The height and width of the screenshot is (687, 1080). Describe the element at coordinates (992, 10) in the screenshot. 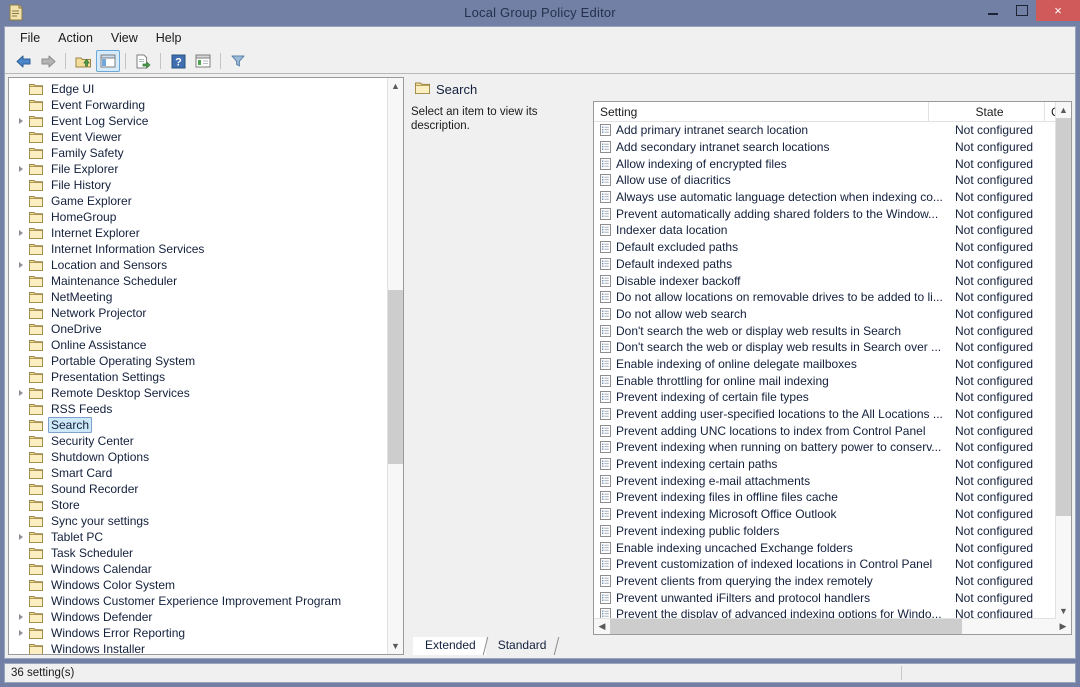

I see `minimize-button` at that location.